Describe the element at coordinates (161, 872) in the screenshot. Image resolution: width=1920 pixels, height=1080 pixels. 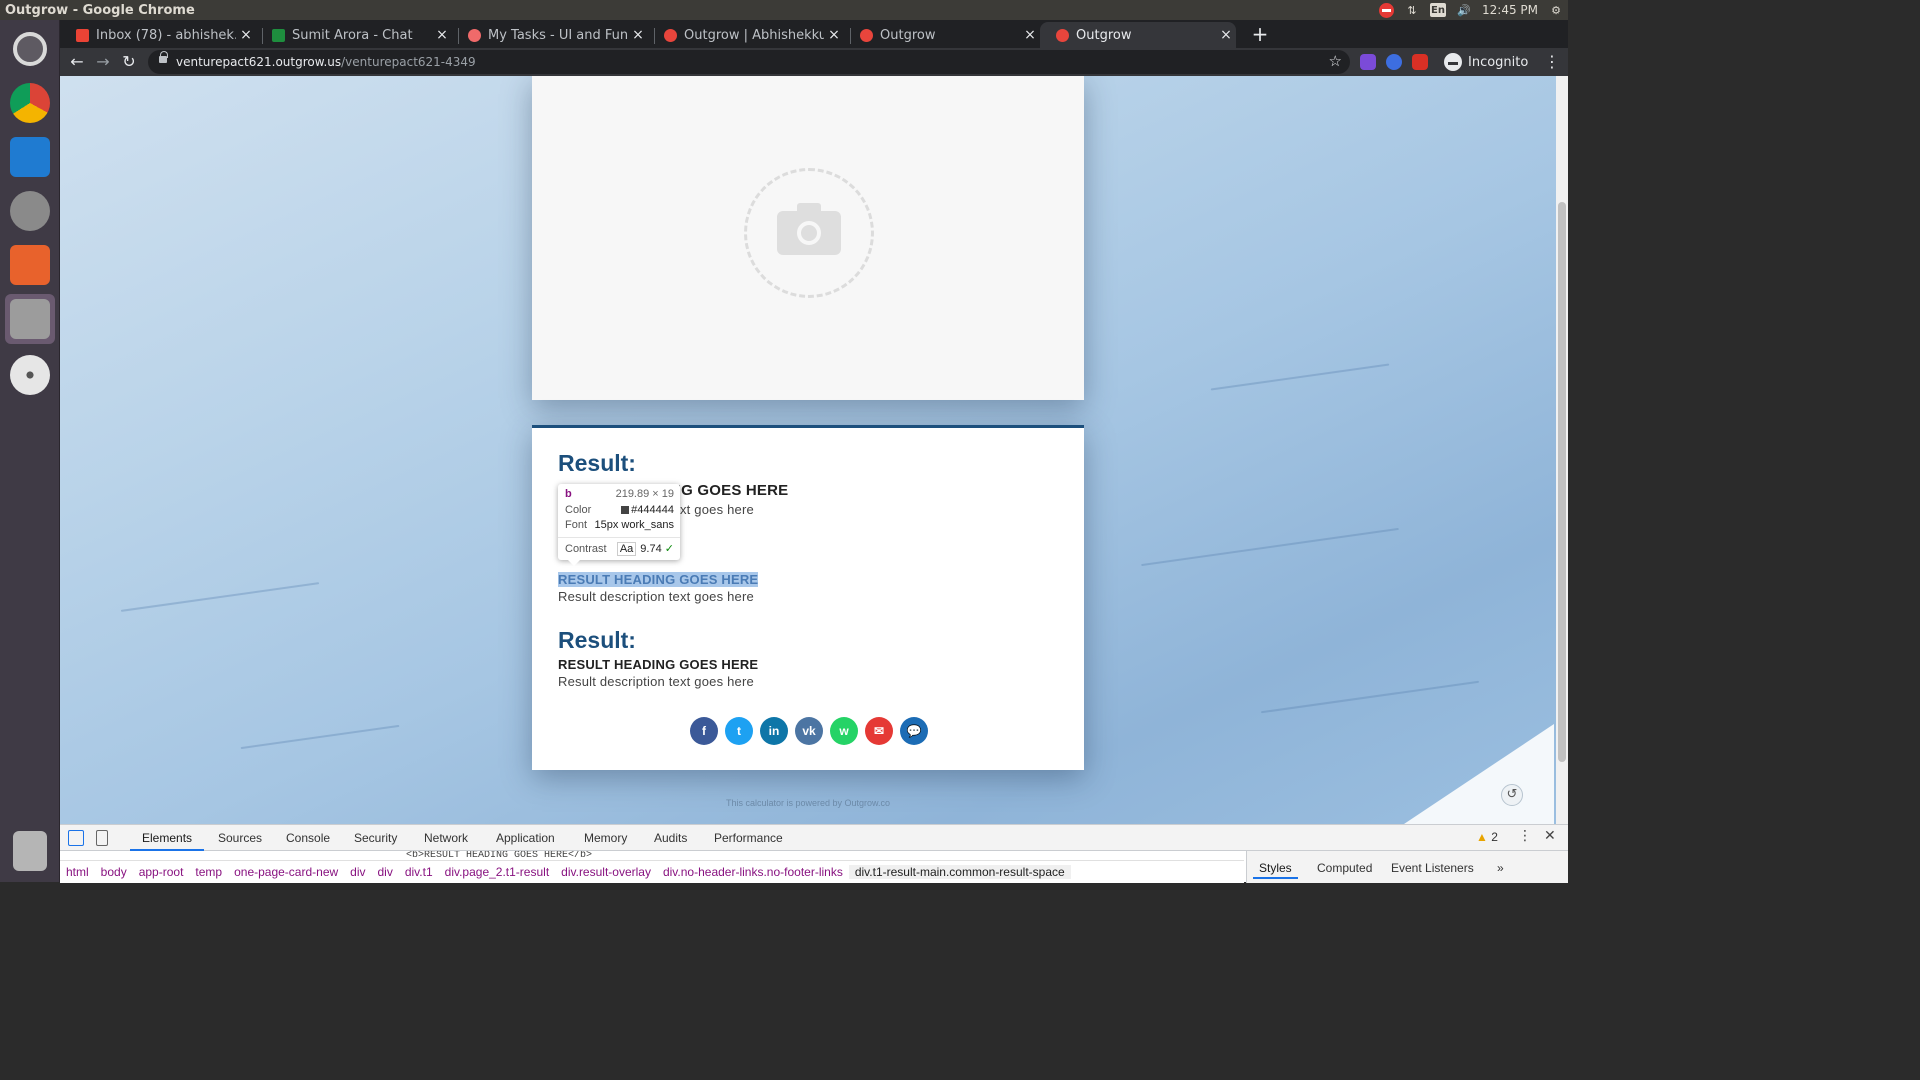
I see `breadcrumb-item: app-root` at that location.